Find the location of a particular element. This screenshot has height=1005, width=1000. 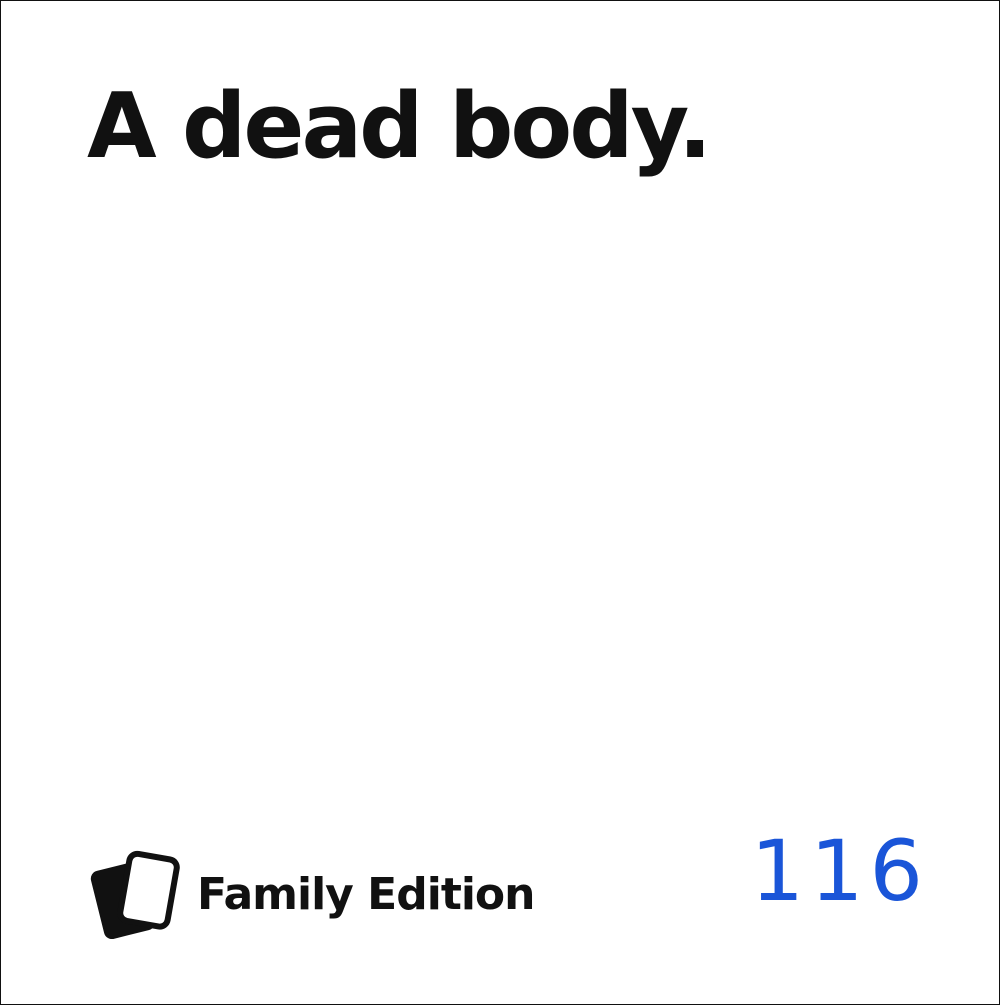

brand-label: Family Edition is located at coordinates (366, 894).